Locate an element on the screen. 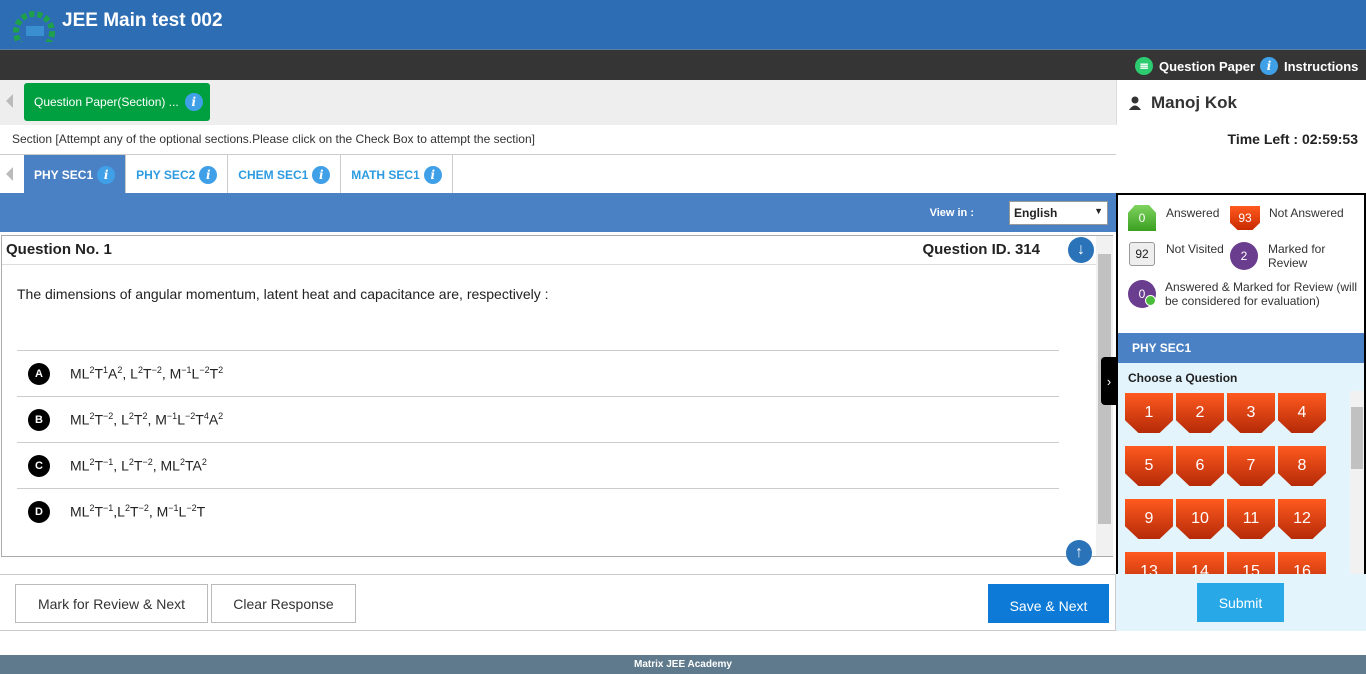 The height and width of the screenshot is (674, 1366). option-segment: L is located at coordinates (181, 419).